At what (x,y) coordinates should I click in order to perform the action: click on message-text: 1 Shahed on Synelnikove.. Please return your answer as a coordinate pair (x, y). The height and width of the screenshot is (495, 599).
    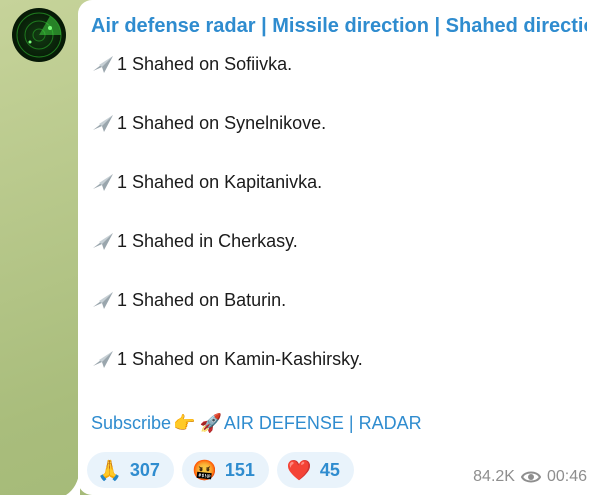
    Looking at the image, I should click on (222, 122).